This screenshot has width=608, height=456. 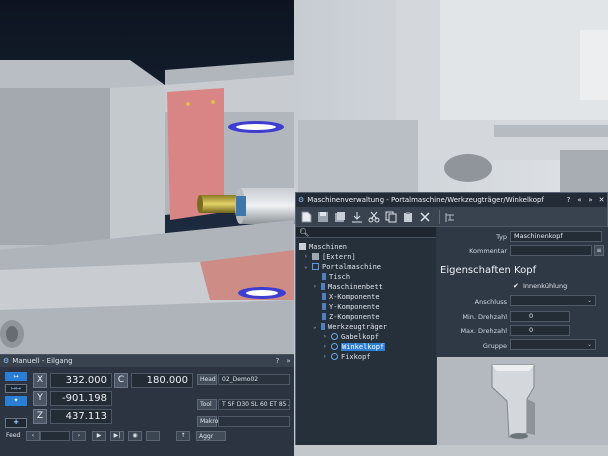 I want to click on x-axis-value: 332.000, so click(x=81, y=380).